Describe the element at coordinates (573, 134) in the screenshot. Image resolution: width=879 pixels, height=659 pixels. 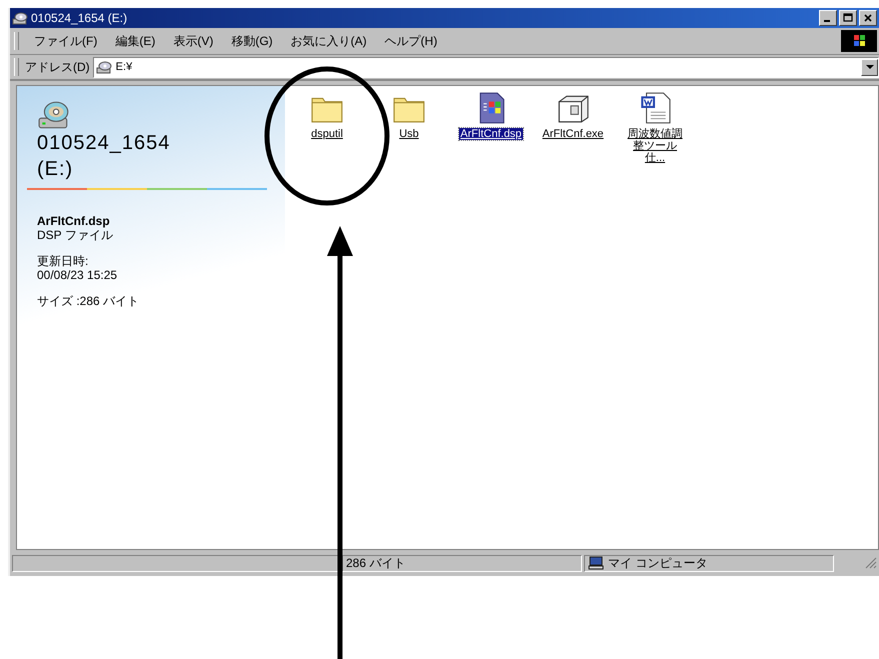
I see `file-label: ArFltCnf.exe` at that location.